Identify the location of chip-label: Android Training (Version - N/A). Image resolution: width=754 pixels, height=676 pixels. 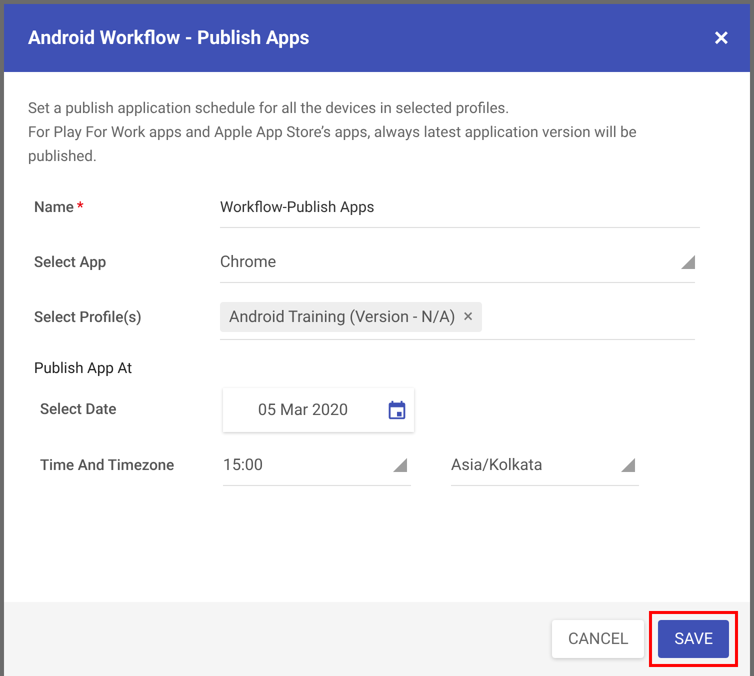
(342, 317).